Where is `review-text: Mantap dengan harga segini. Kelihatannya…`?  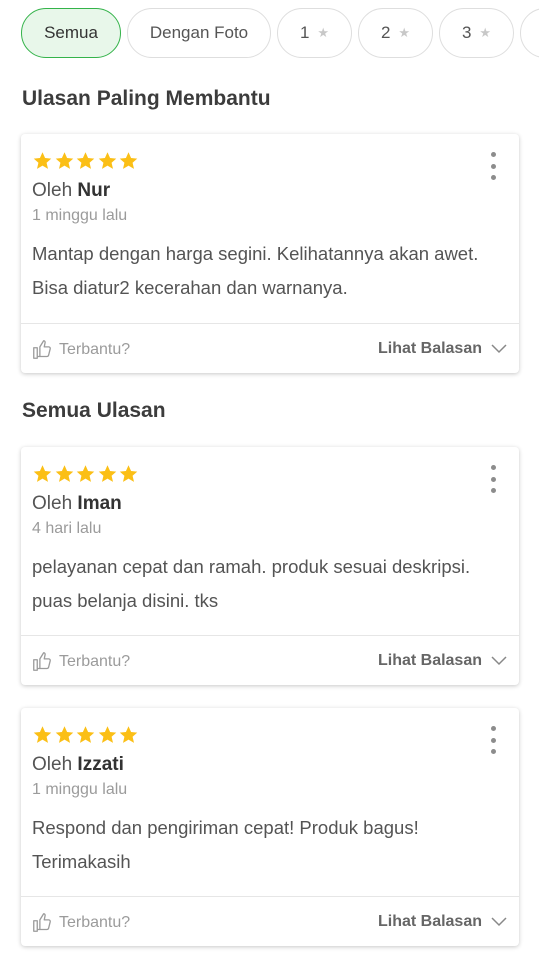 review-text: Mantap dengan harga segini. Kelihatannya… is located at coordinates (255, 270).